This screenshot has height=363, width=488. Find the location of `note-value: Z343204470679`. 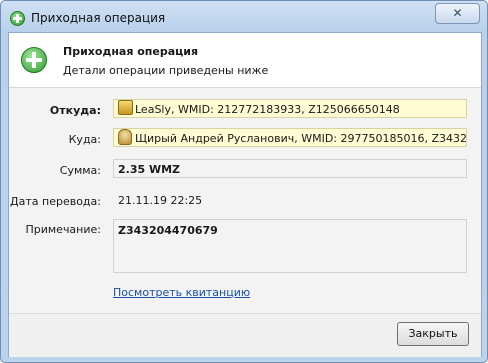

note-value: Z343204470679 is located at coordinates (168, 230).